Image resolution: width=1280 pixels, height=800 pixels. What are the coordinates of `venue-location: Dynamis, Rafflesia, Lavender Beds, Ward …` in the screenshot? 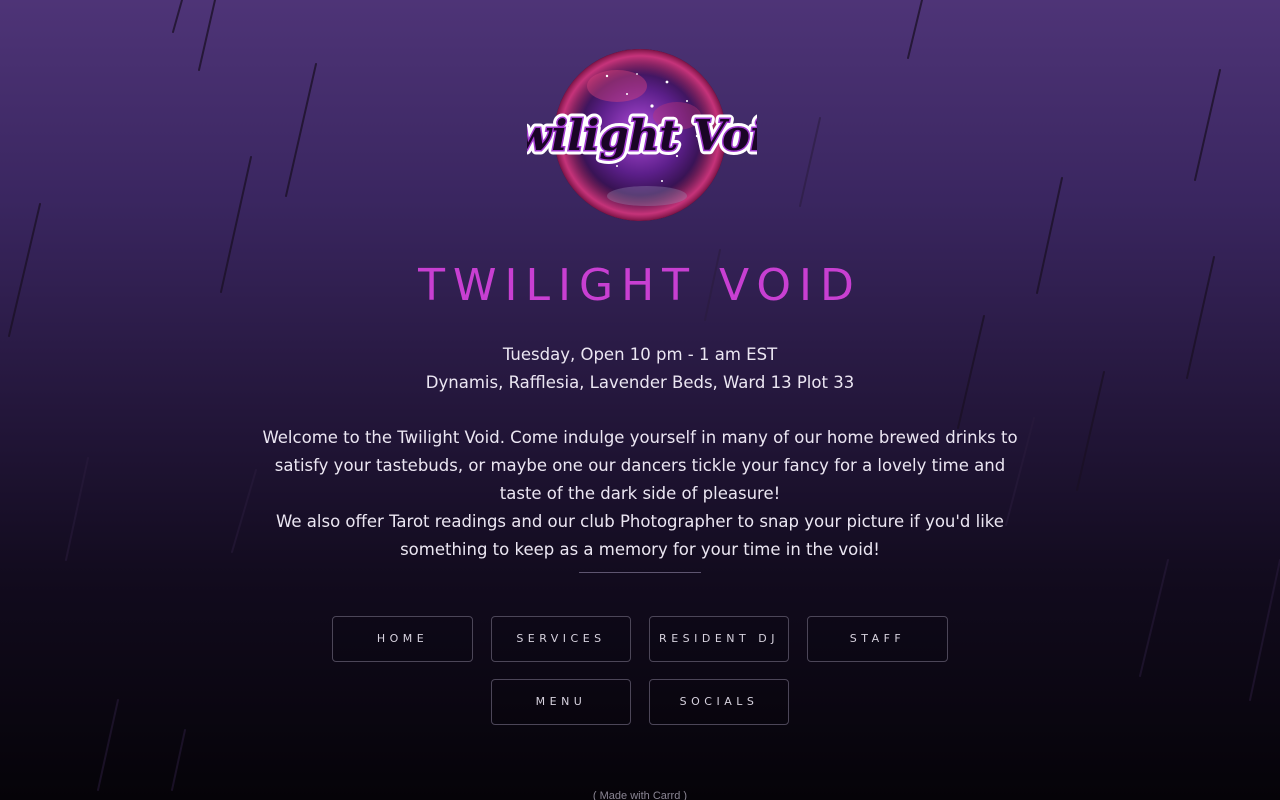 It's located at (640, 382).